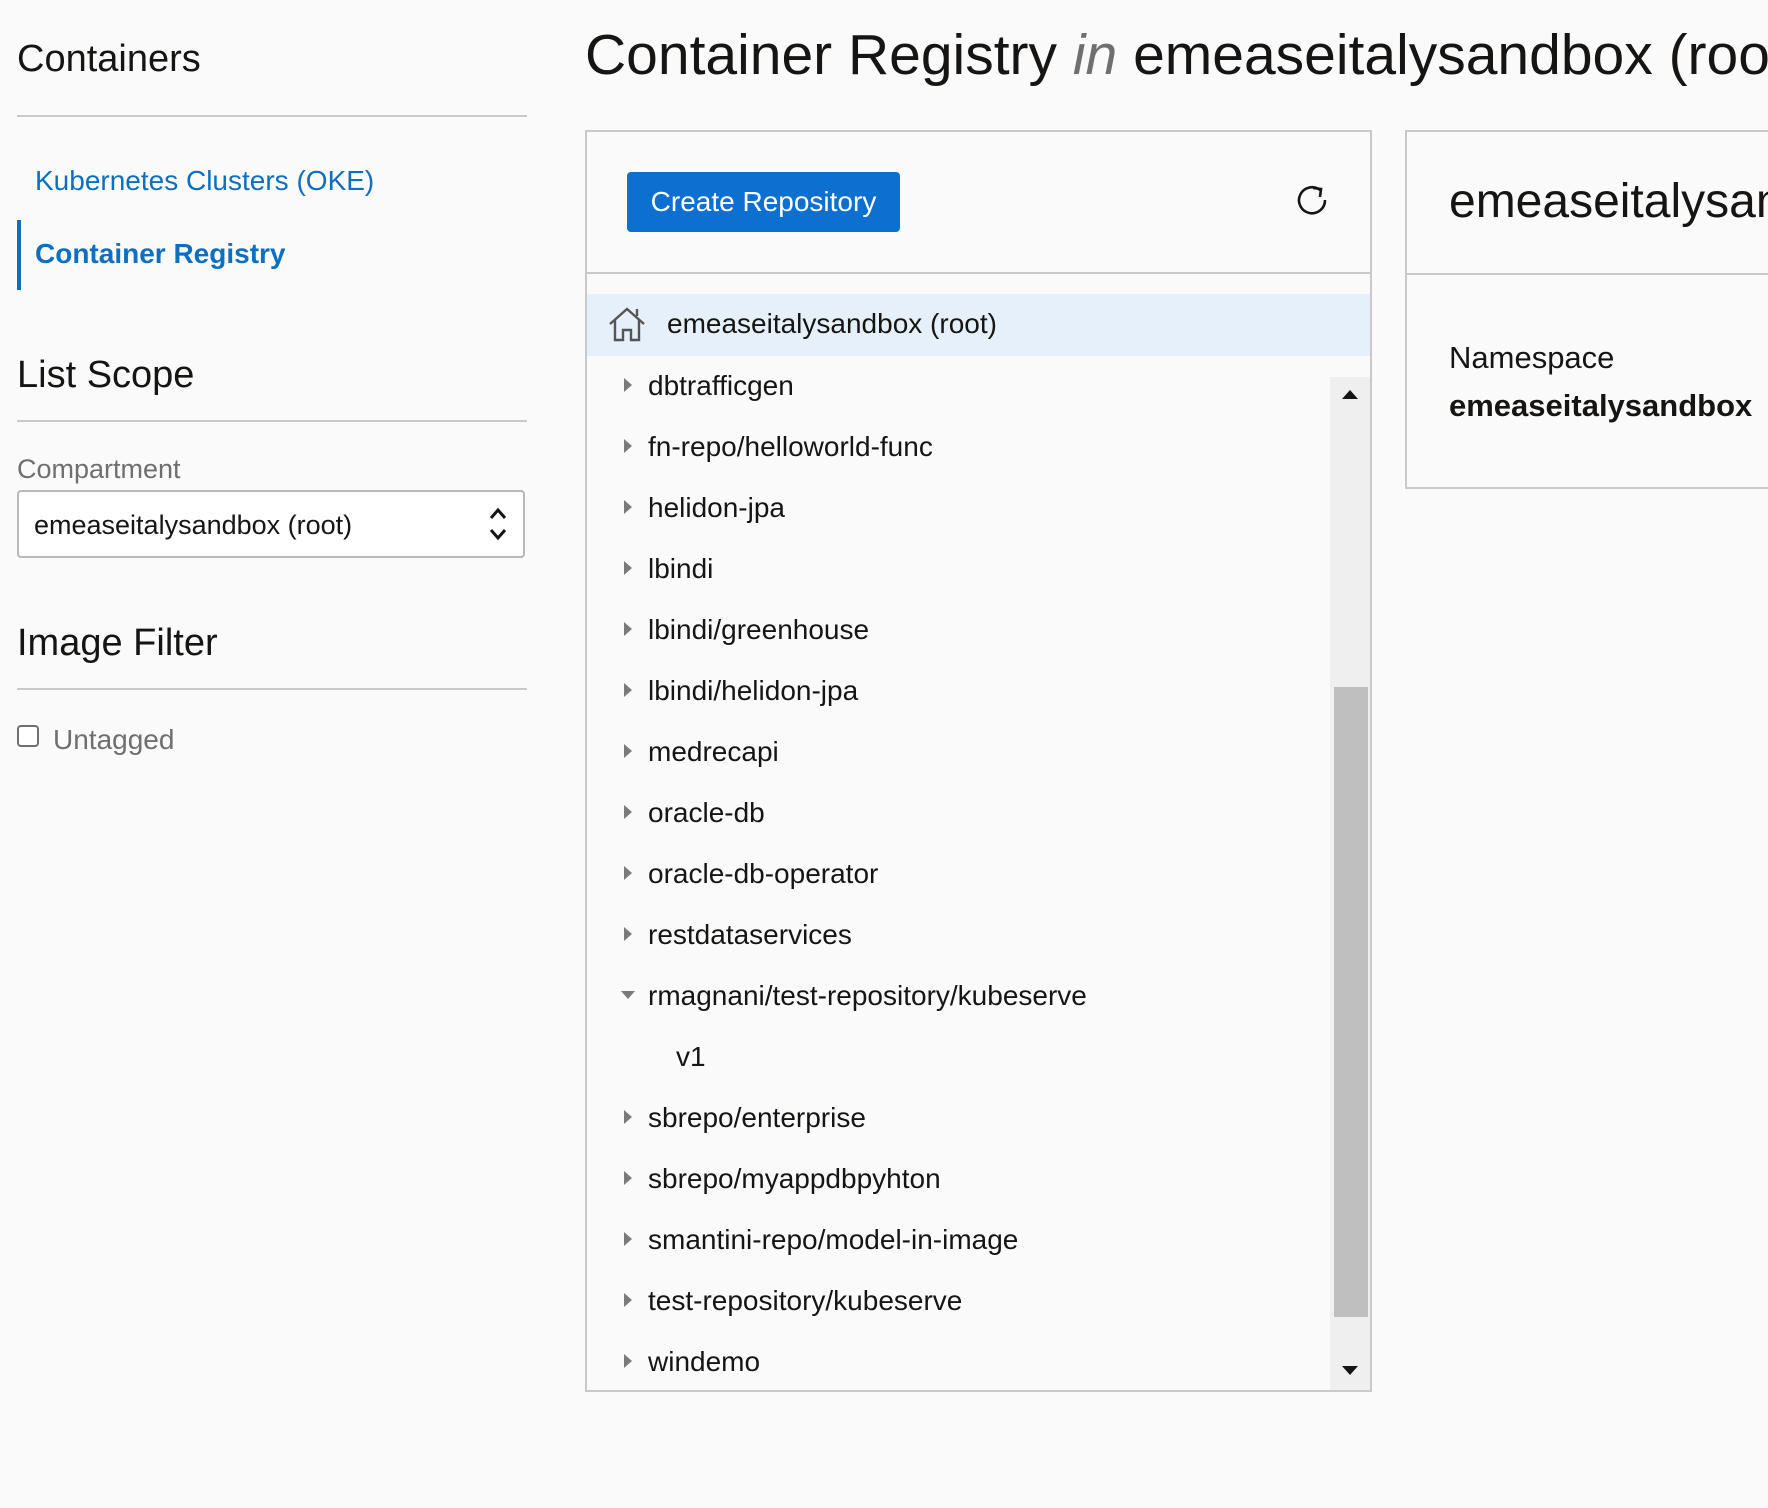  I want to click on tree-item-label: lbindi/helidon-jpa, so click(753, 690).